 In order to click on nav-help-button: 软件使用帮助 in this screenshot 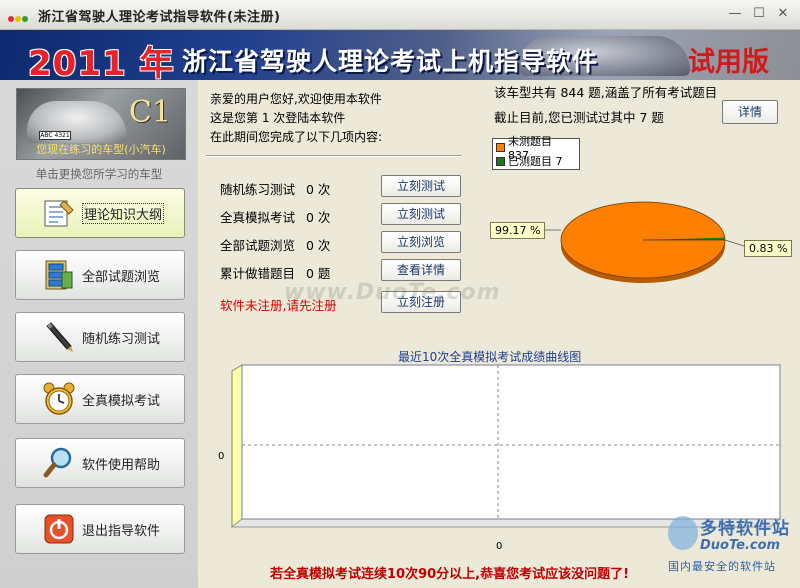, I will do `click(100, 463)`.